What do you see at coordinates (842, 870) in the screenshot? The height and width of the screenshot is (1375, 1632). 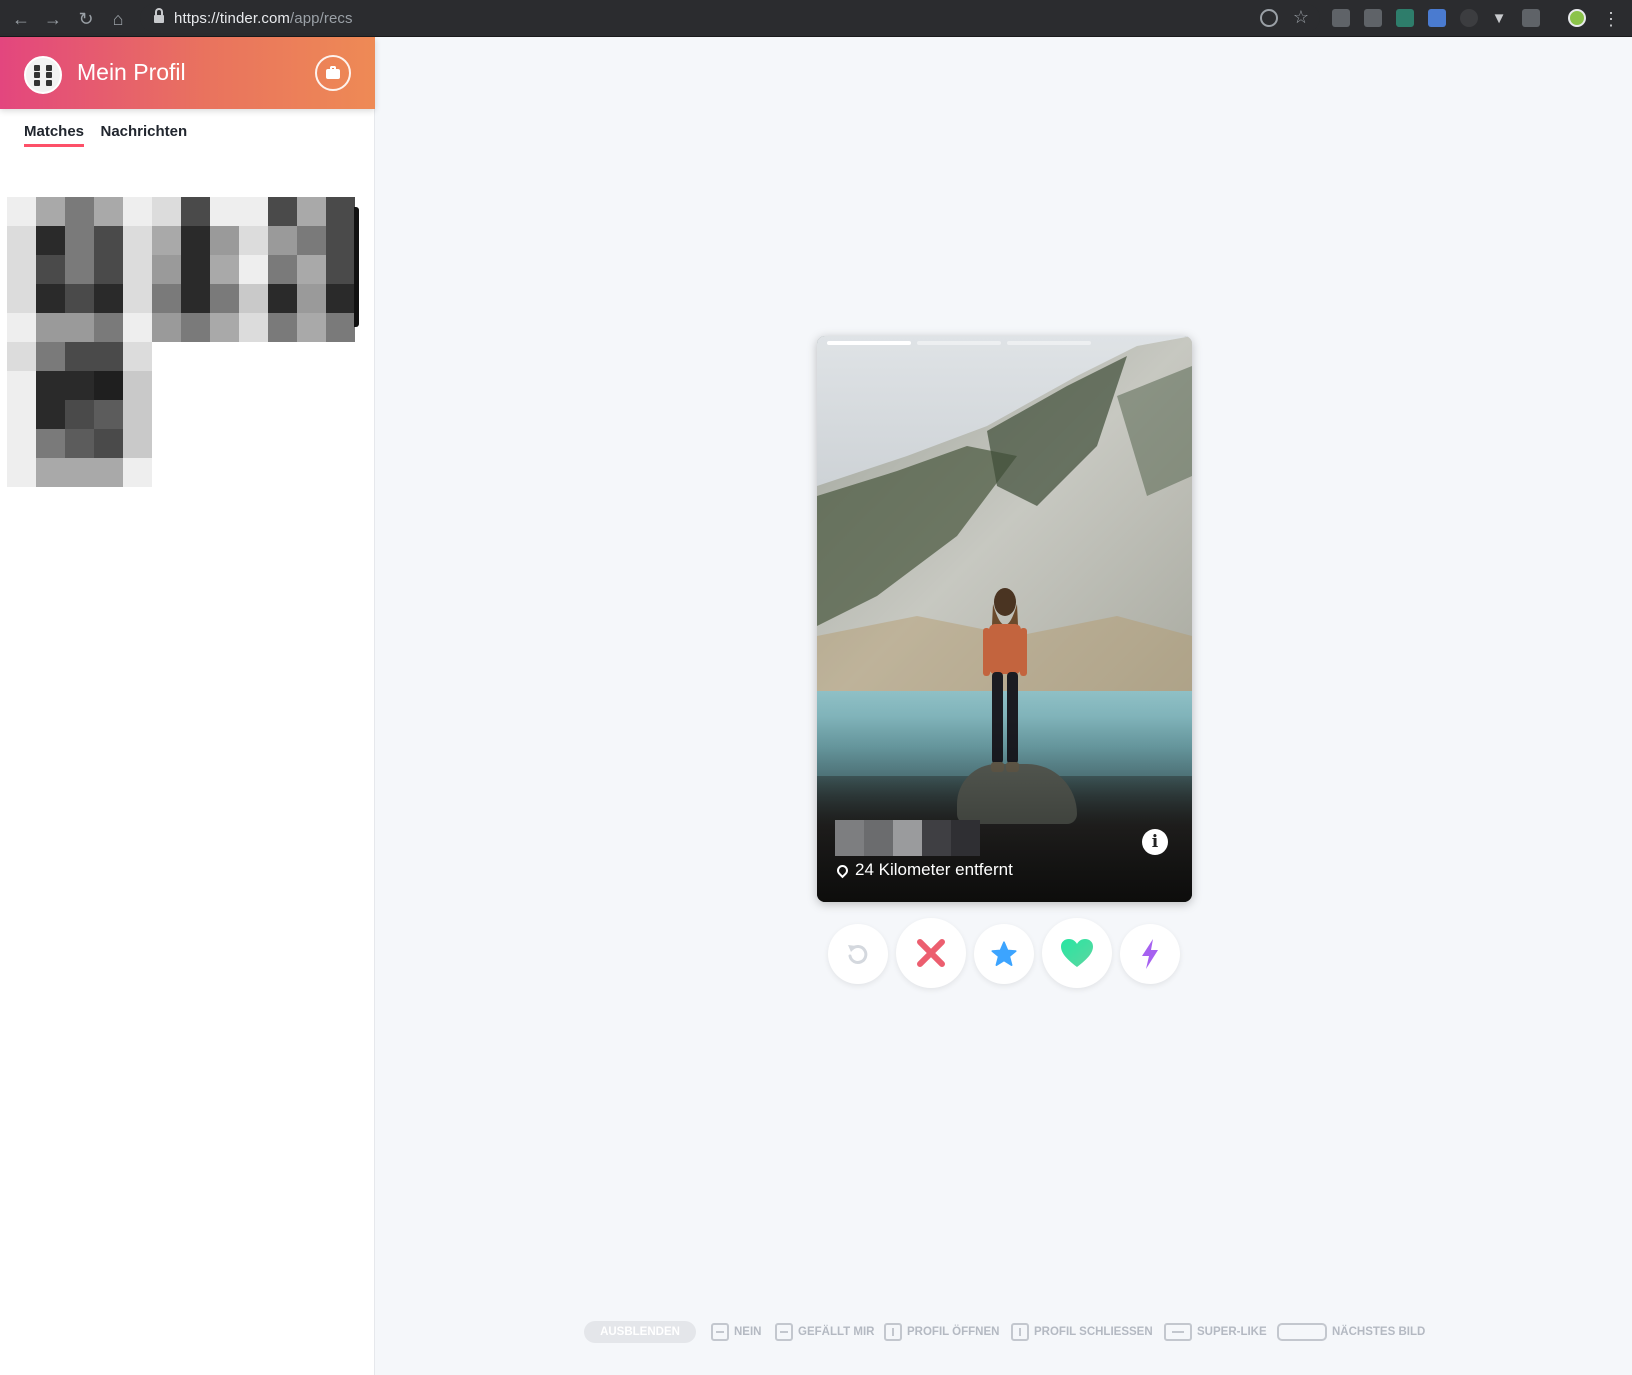 I see `location-pin-icon` at bounding box center [842, 870].